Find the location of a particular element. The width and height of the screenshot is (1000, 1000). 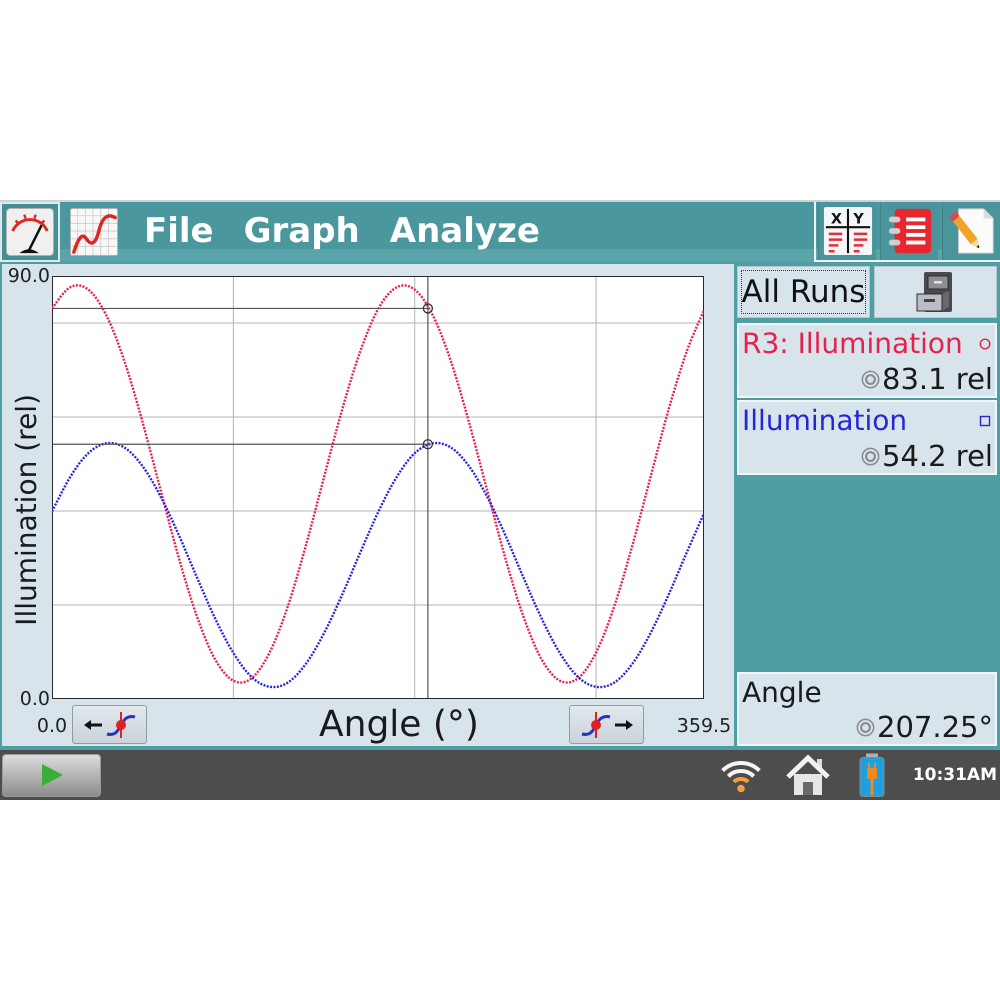

meter-value: 83.1 rel is located at coordinates (937, 379).